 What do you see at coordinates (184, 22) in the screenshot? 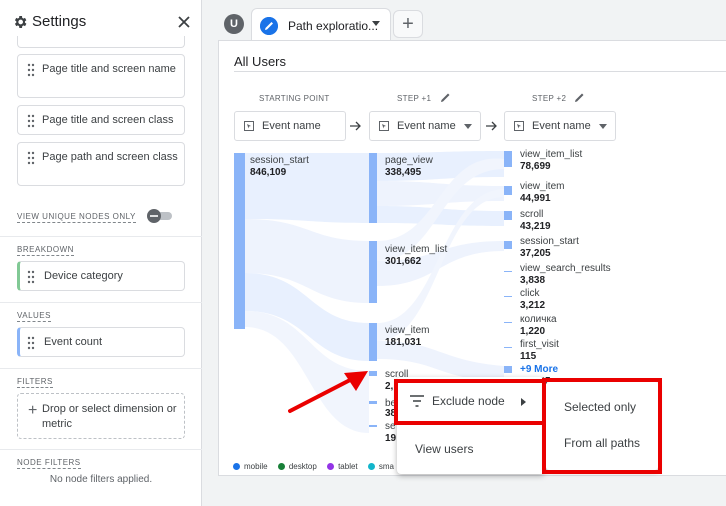
I see `close-icon` at bounding box center [184, 22].